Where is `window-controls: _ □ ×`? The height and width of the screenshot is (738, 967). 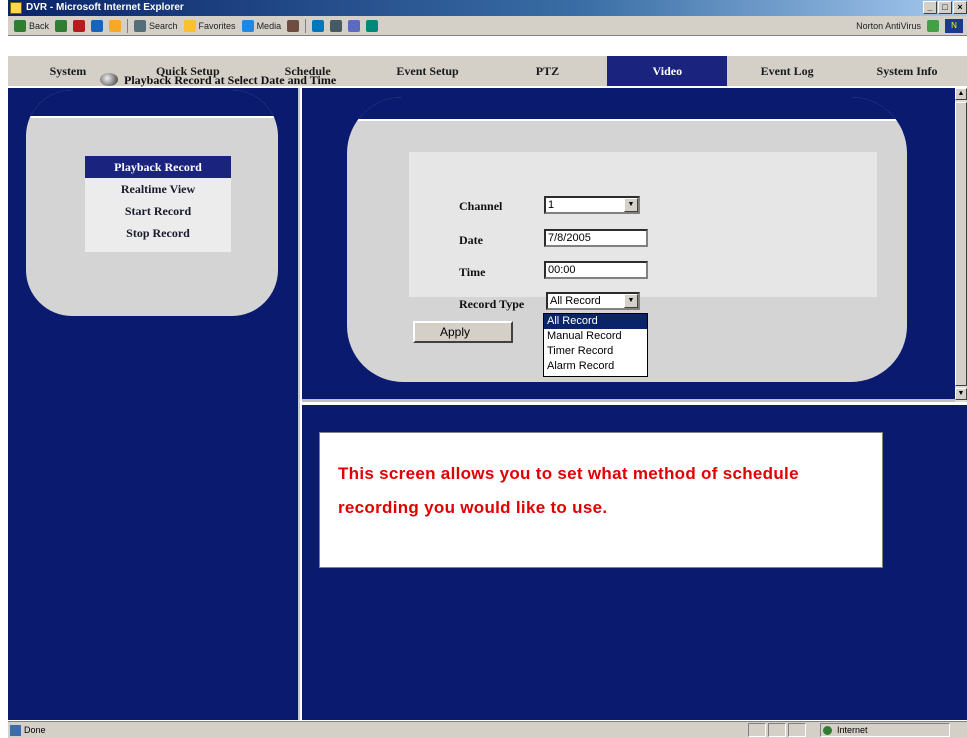 window-controls: _ □ × is located at coordinates (945, 7).